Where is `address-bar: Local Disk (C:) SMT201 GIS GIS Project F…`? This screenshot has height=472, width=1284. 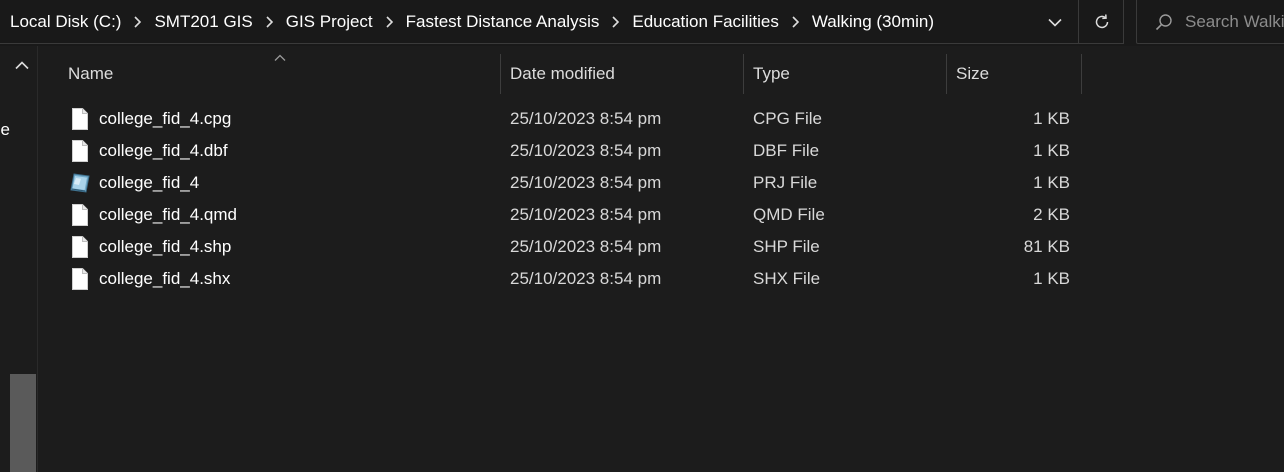
address-bar: Local Disk (C:) SMT201 GIS GIS Project F… is located at coordinates (562, 22).